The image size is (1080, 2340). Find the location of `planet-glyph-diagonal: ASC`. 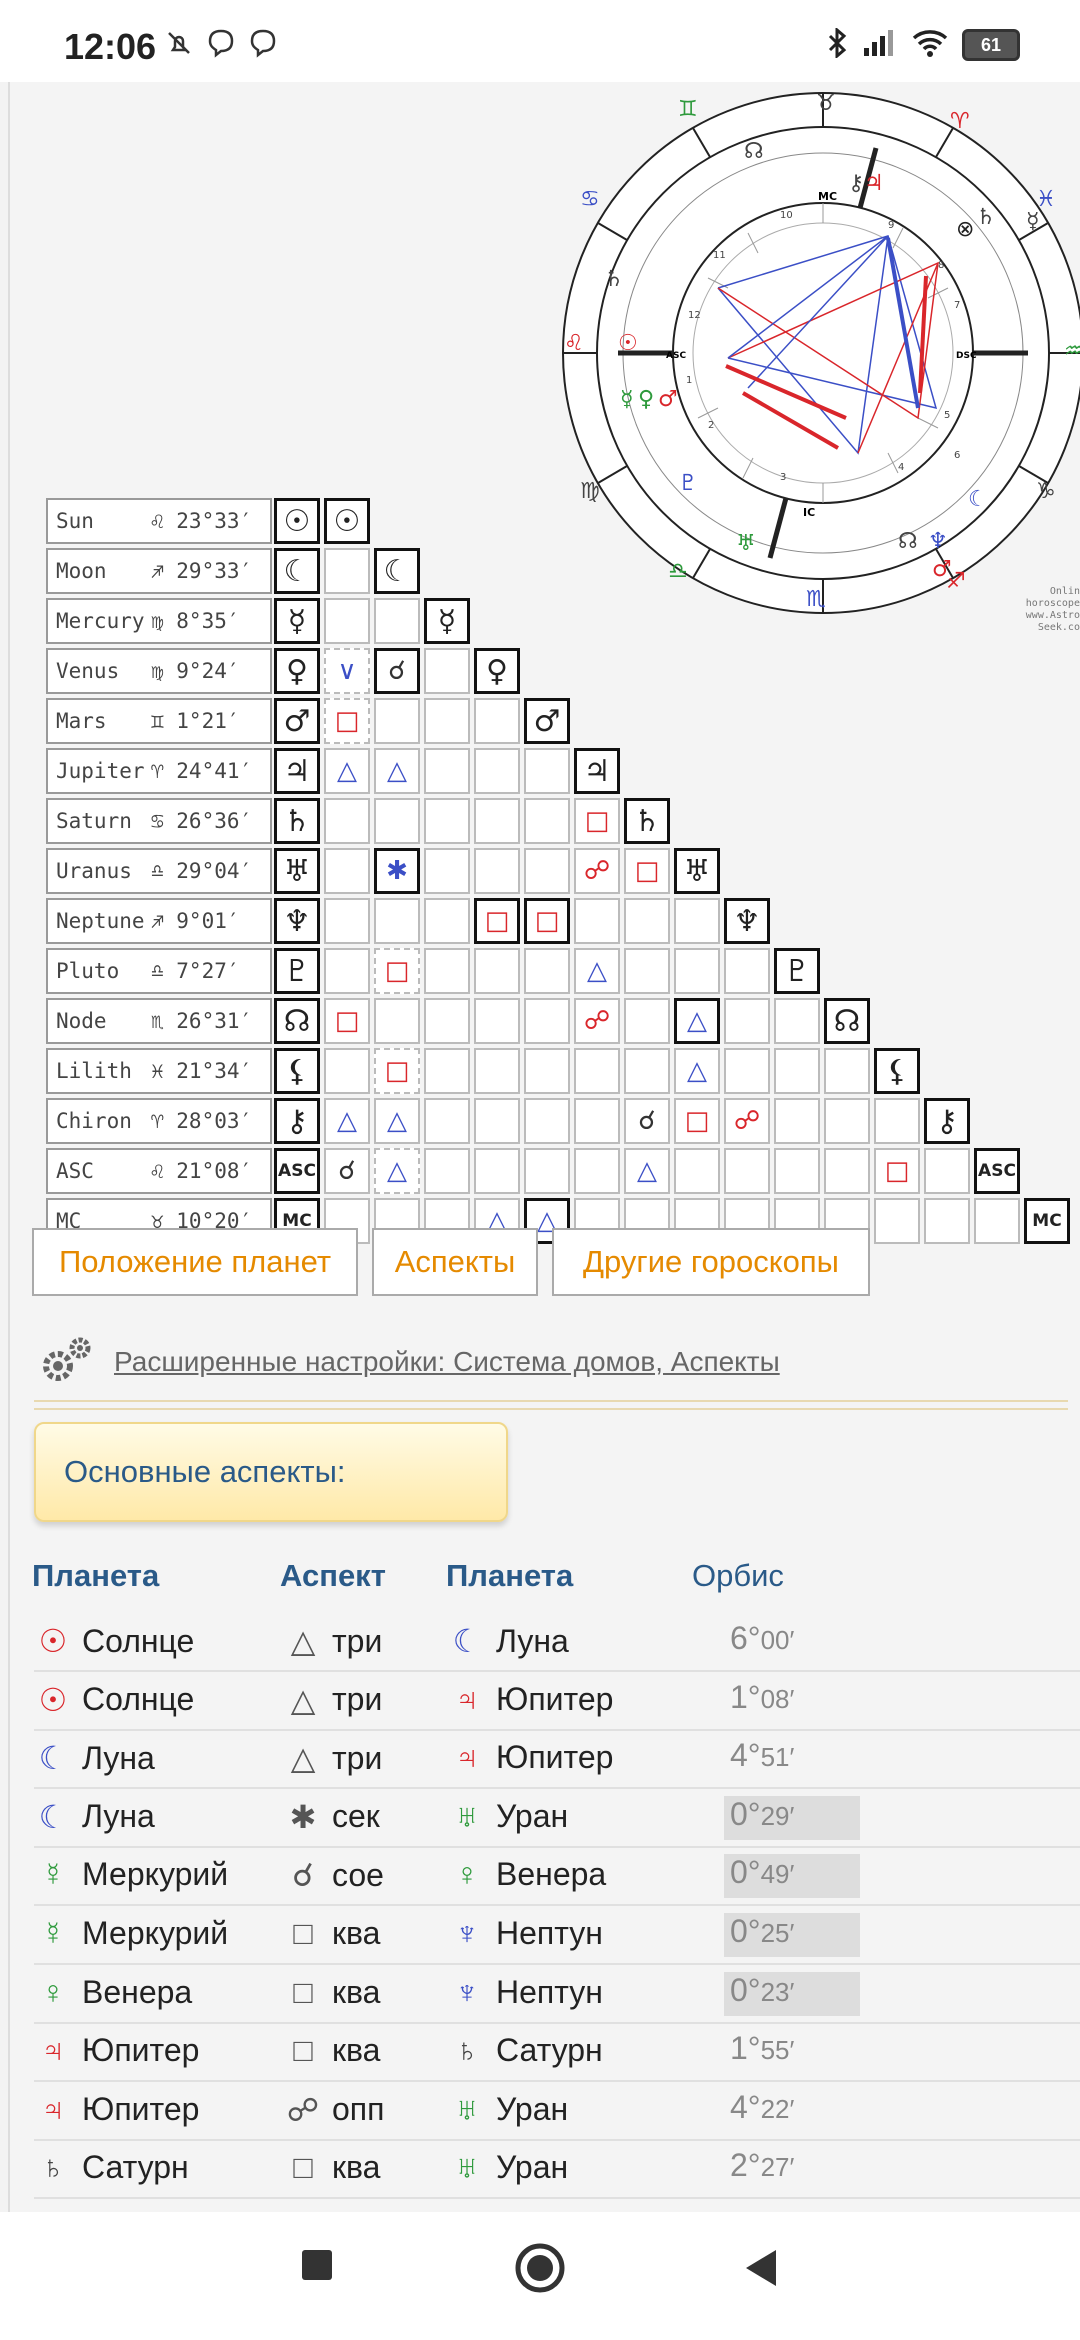

planet-glyph-diagonal: ASC is located at coordinates (997, 1171).